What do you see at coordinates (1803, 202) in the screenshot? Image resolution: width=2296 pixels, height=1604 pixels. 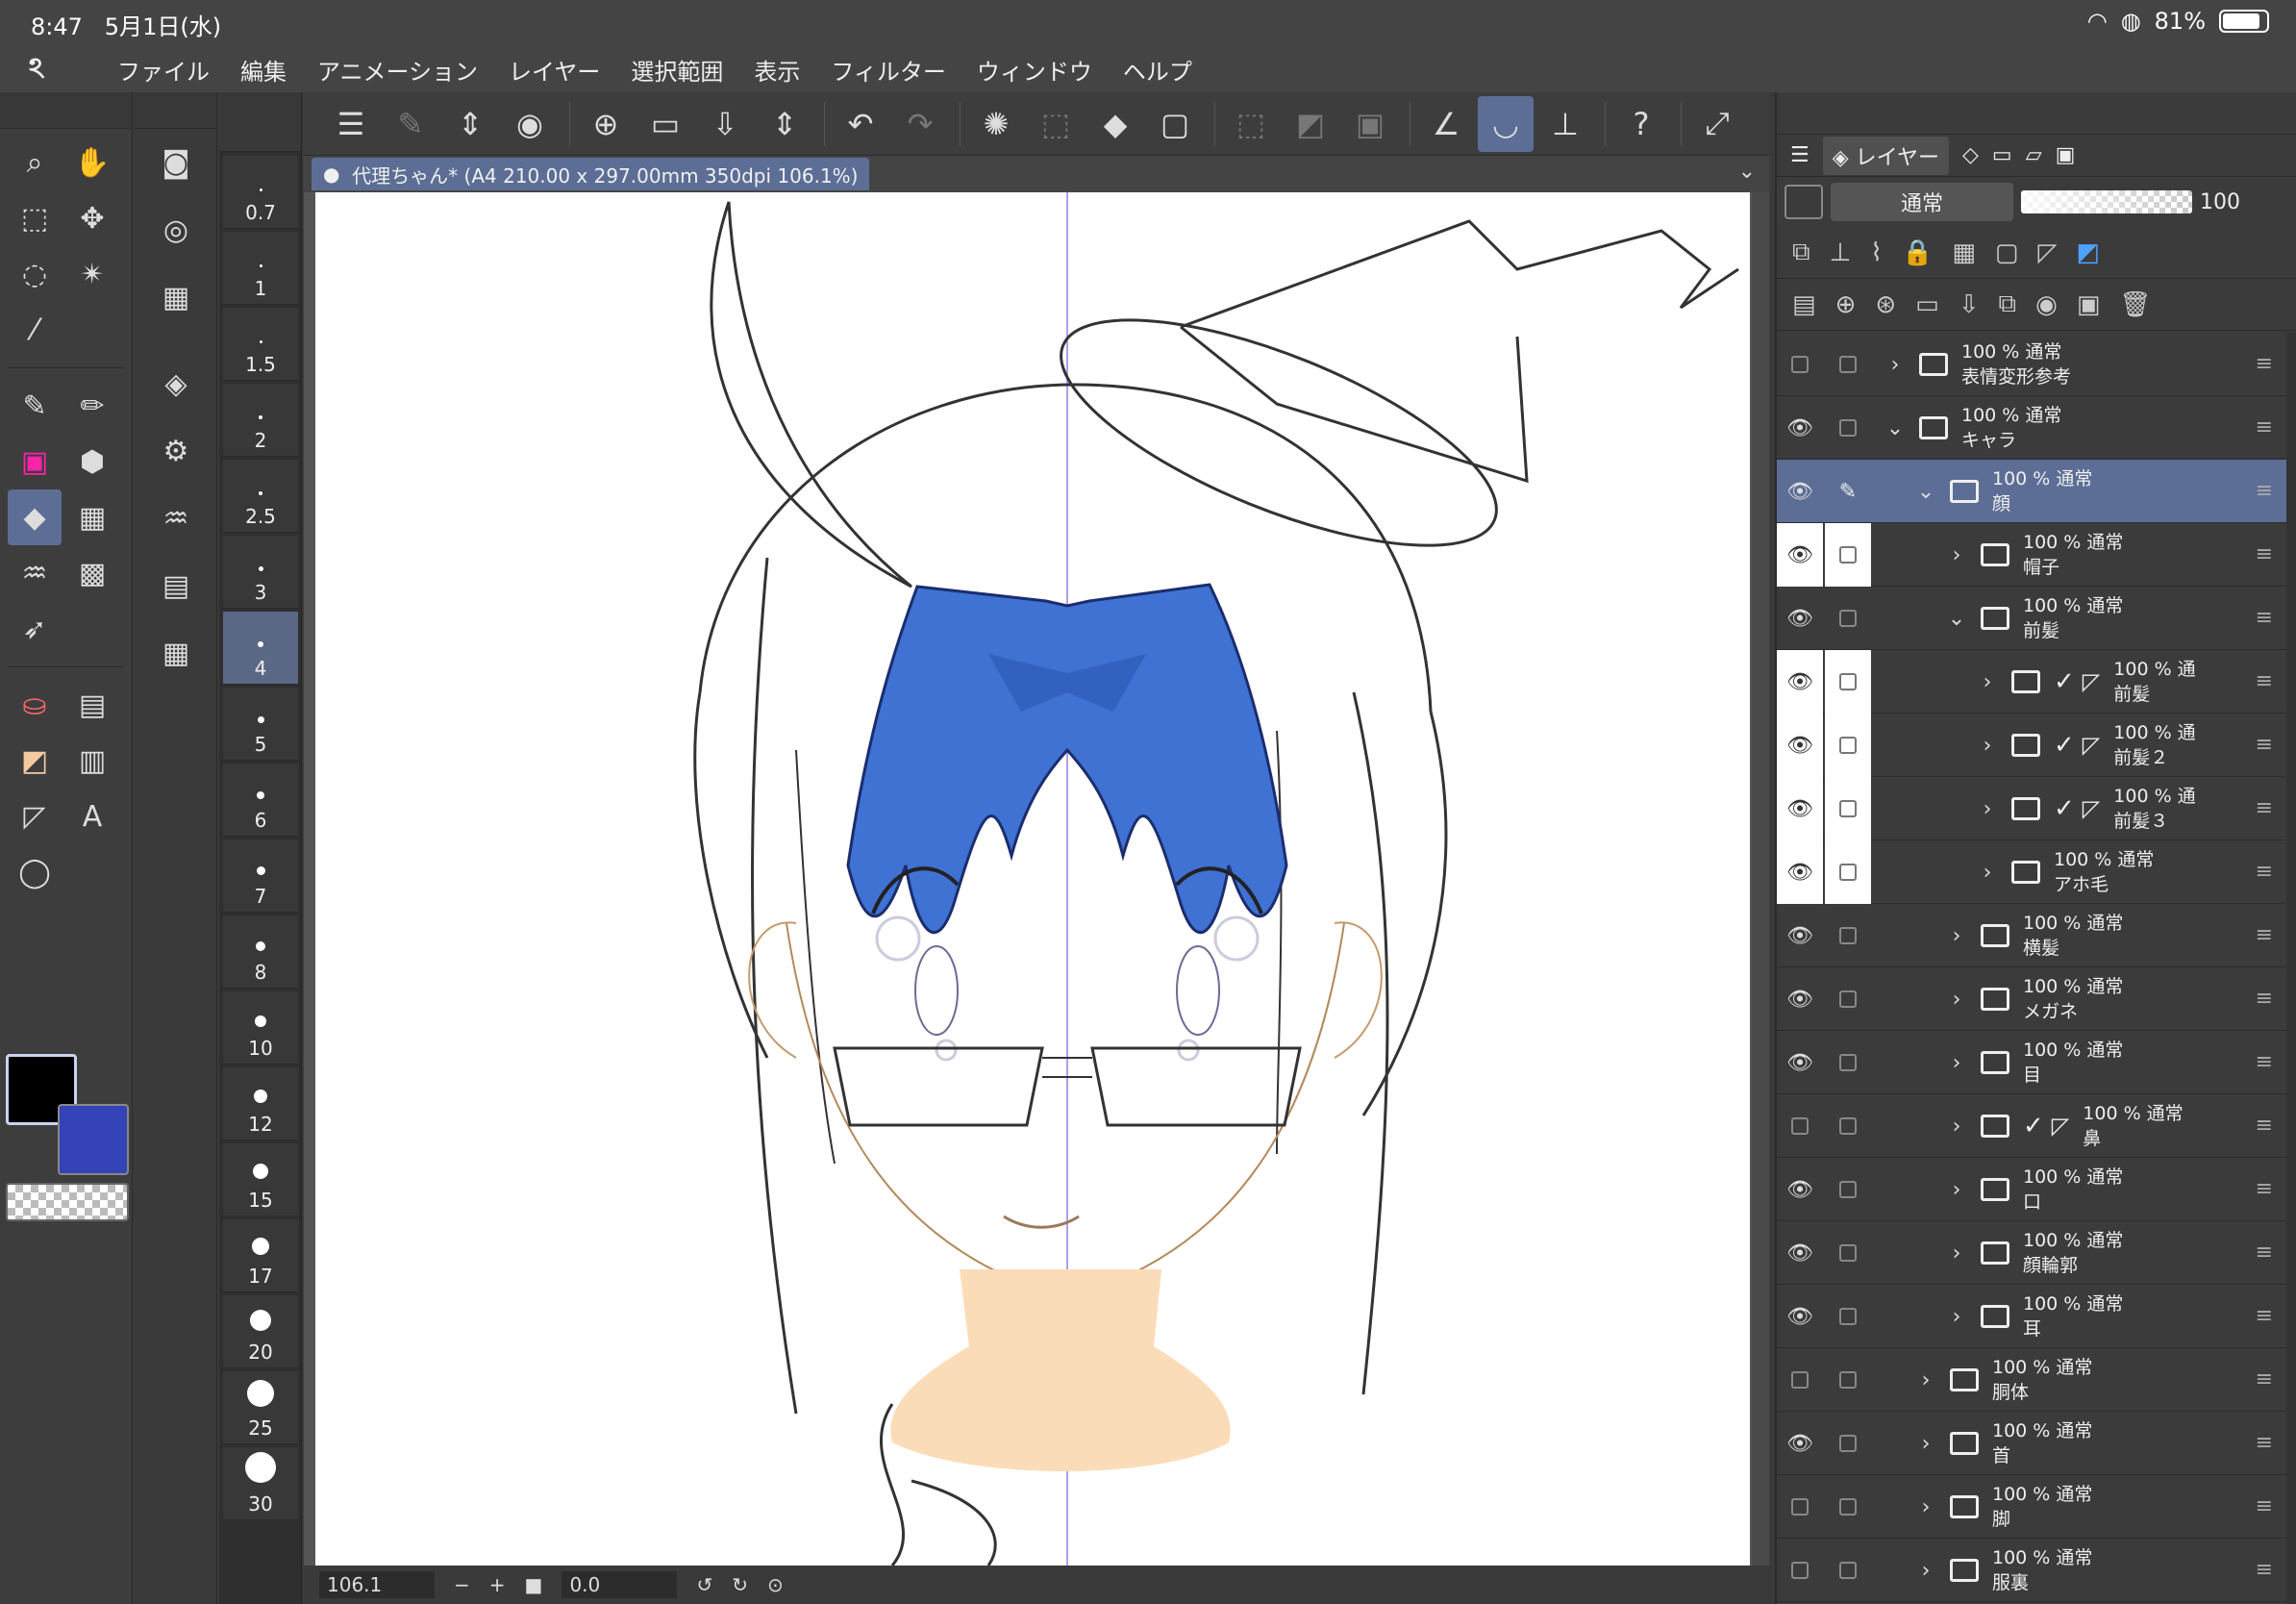 I see `layer-color-icon` at bounding box center [1803, 202].